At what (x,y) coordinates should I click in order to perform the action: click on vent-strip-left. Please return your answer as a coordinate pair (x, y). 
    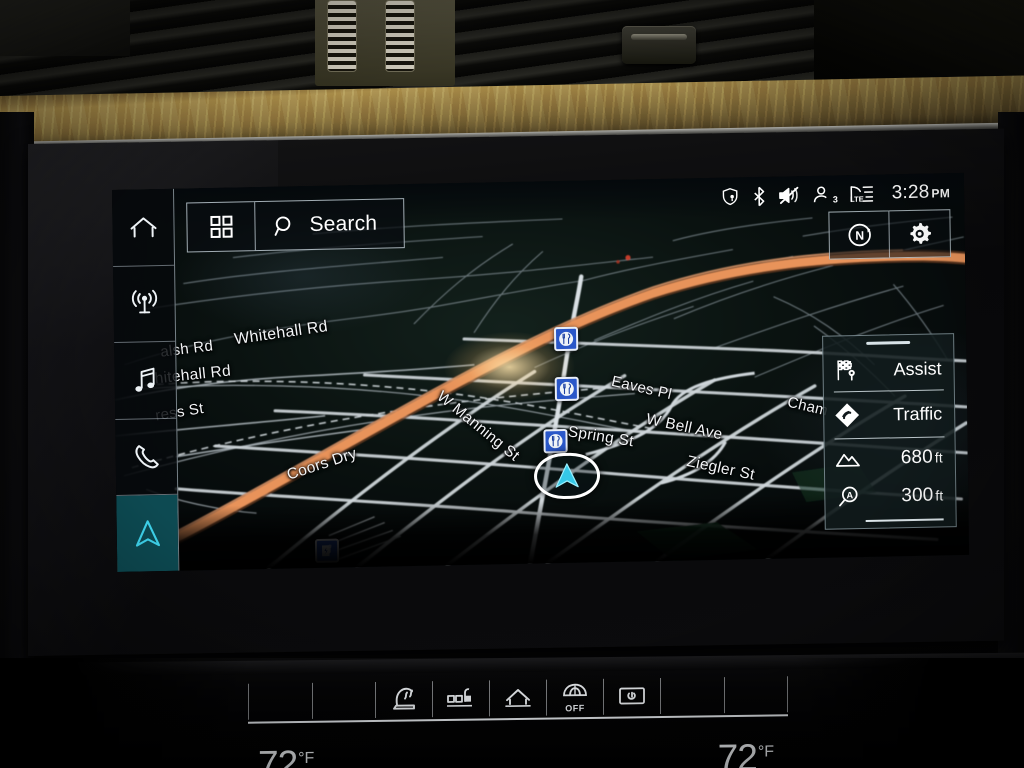
    Looking at the image, I should click on (342, 36).